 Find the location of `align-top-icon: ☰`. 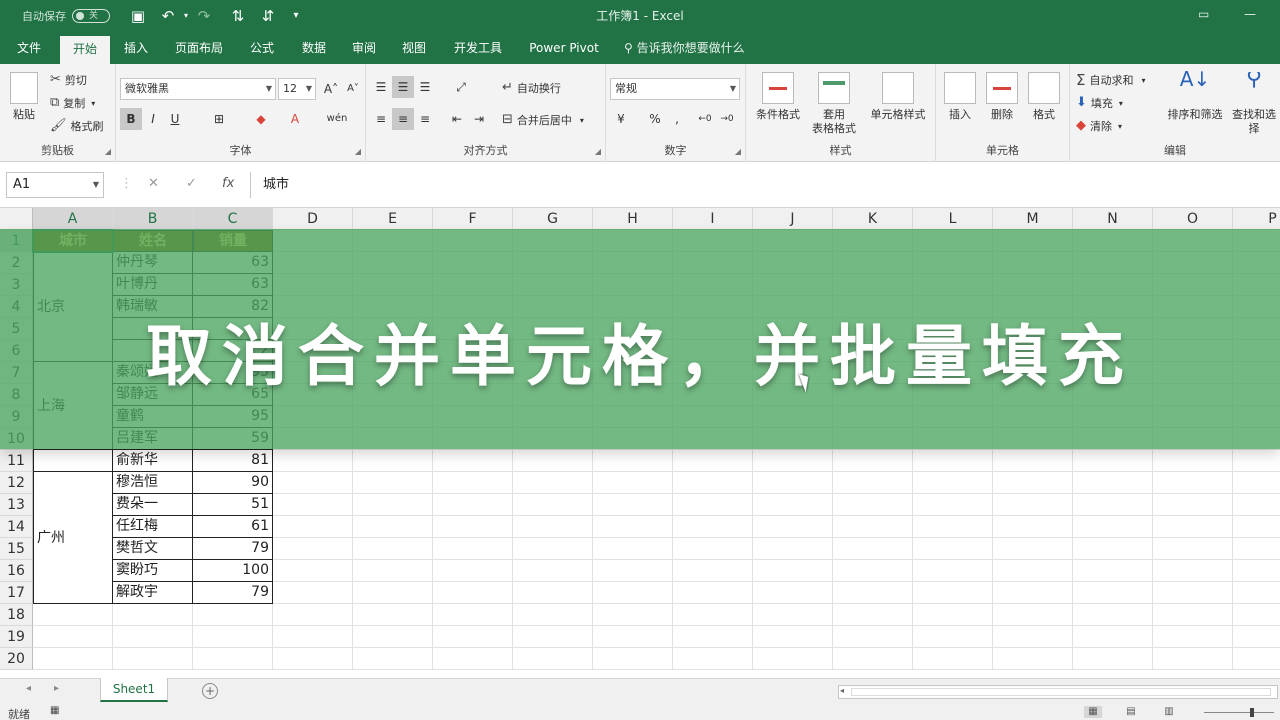

align-top-icon: ☰ is located at coordinates (381, 87).